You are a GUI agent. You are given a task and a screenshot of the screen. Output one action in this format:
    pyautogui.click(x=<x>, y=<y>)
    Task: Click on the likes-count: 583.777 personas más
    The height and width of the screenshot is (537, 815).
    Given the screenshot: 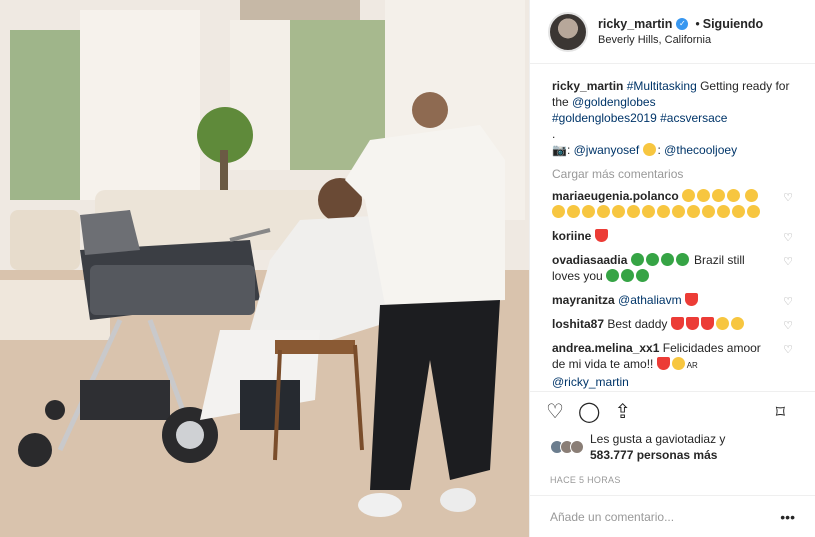 What is the action you would take?
    pyautogui.click(x=654, y=455)
    